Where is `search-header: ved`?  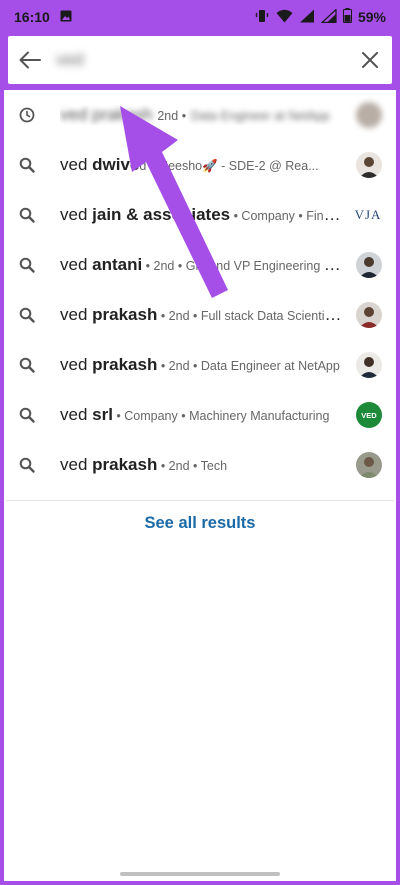 search-header: ved is located at coordinates (200, 62).